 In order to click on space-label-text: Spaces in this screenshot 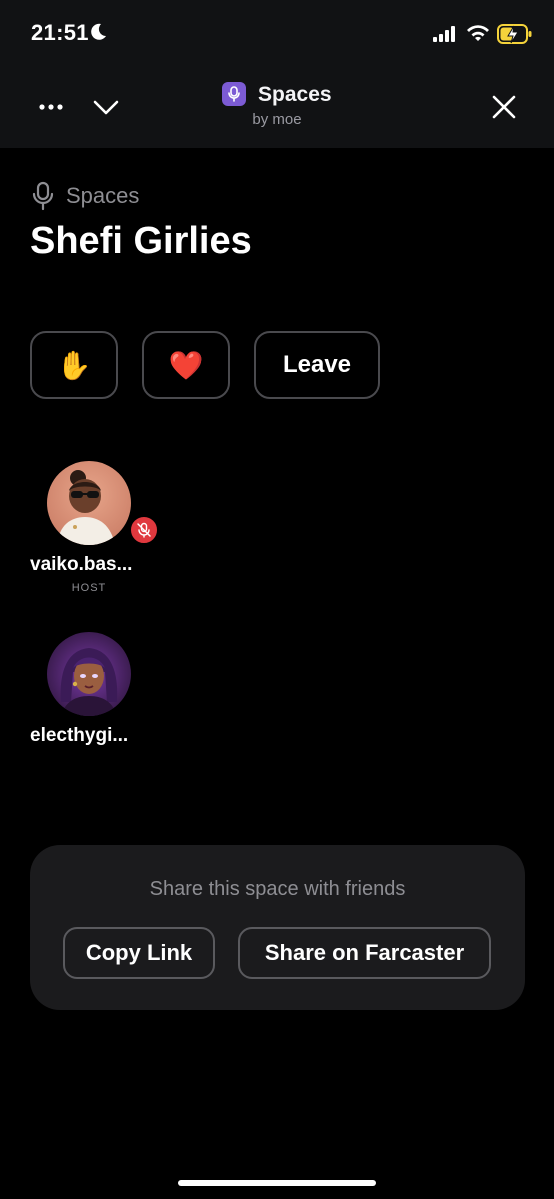, I will do `click(103, 195)`.